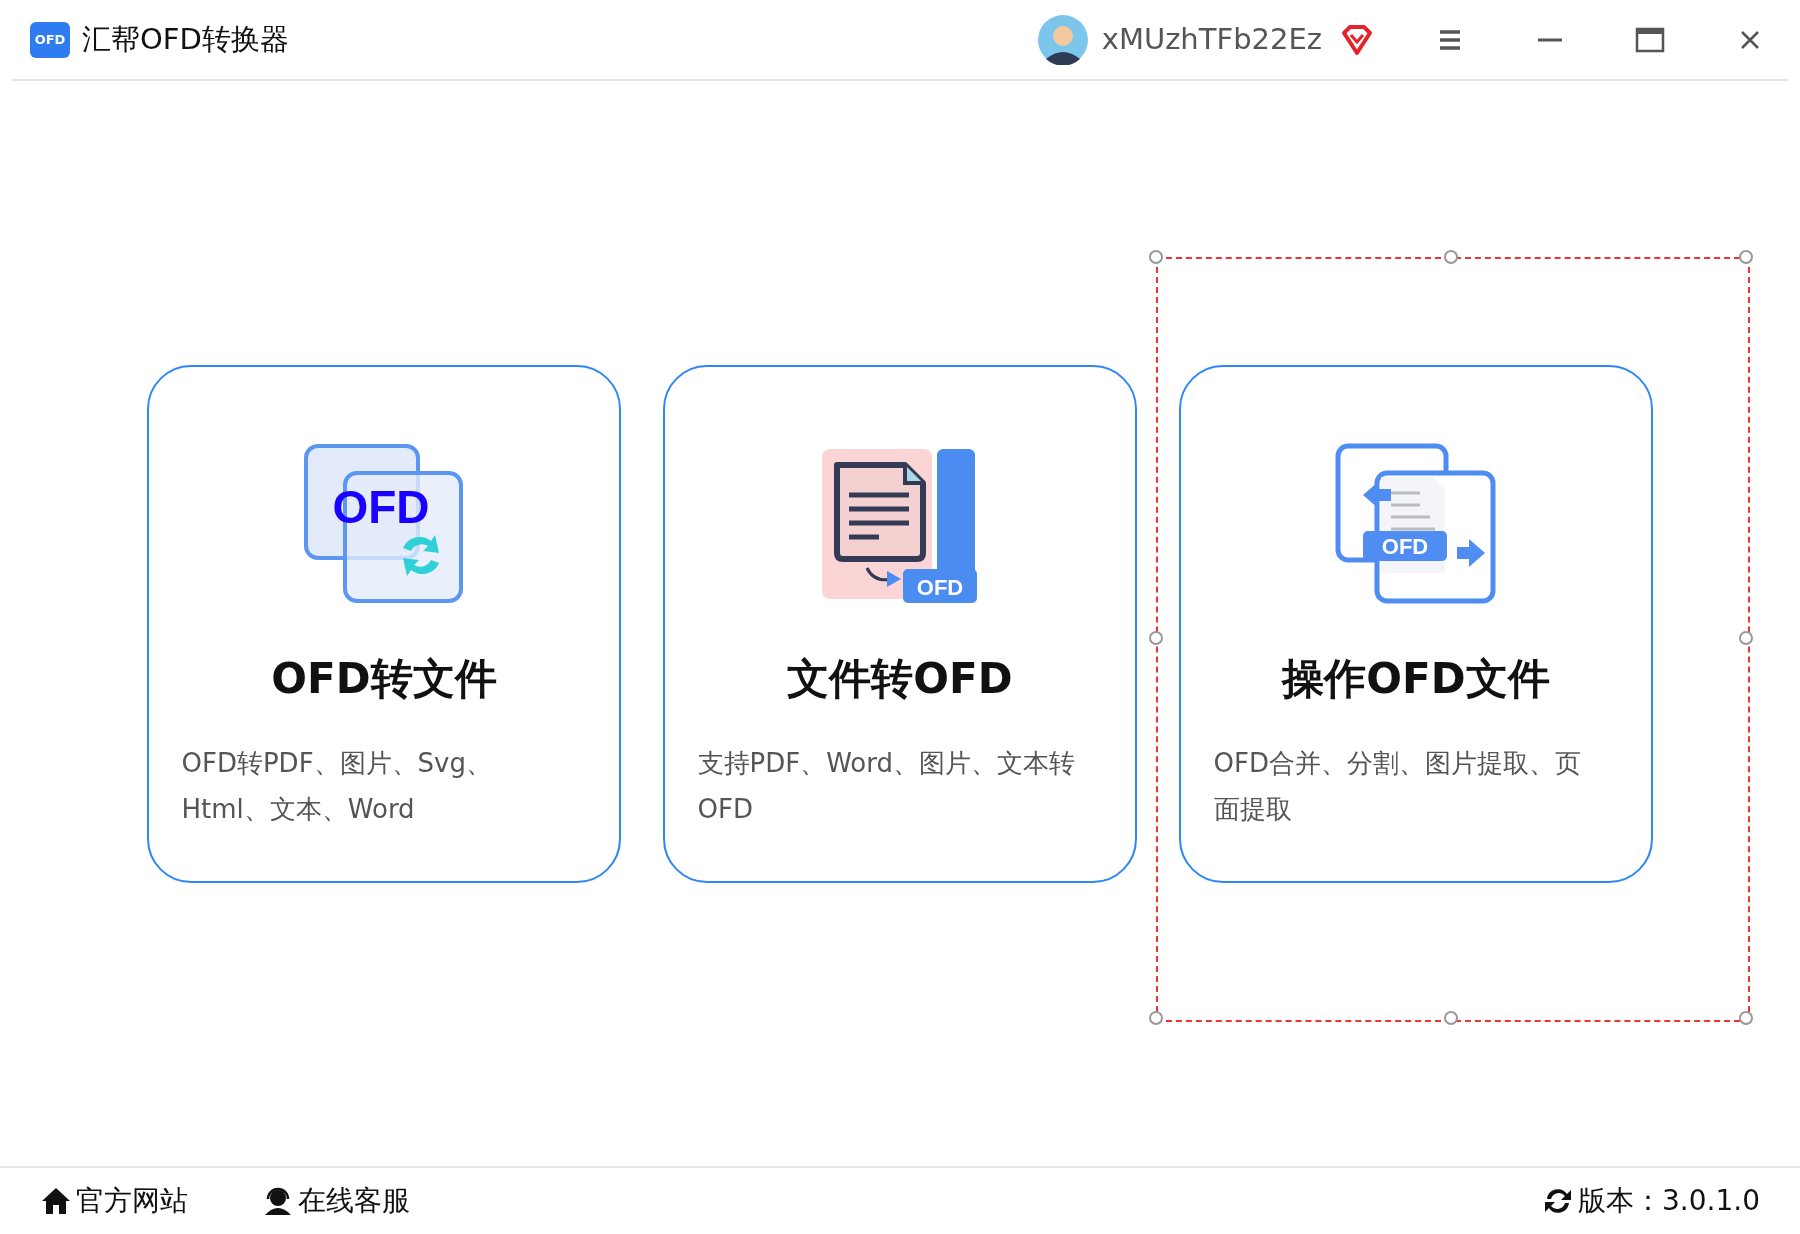 The width and height of the screenshot is (1800, 1234). Describe the element at coordinates (56, 1201) in the screenshot. I see `home-icon` at that location.